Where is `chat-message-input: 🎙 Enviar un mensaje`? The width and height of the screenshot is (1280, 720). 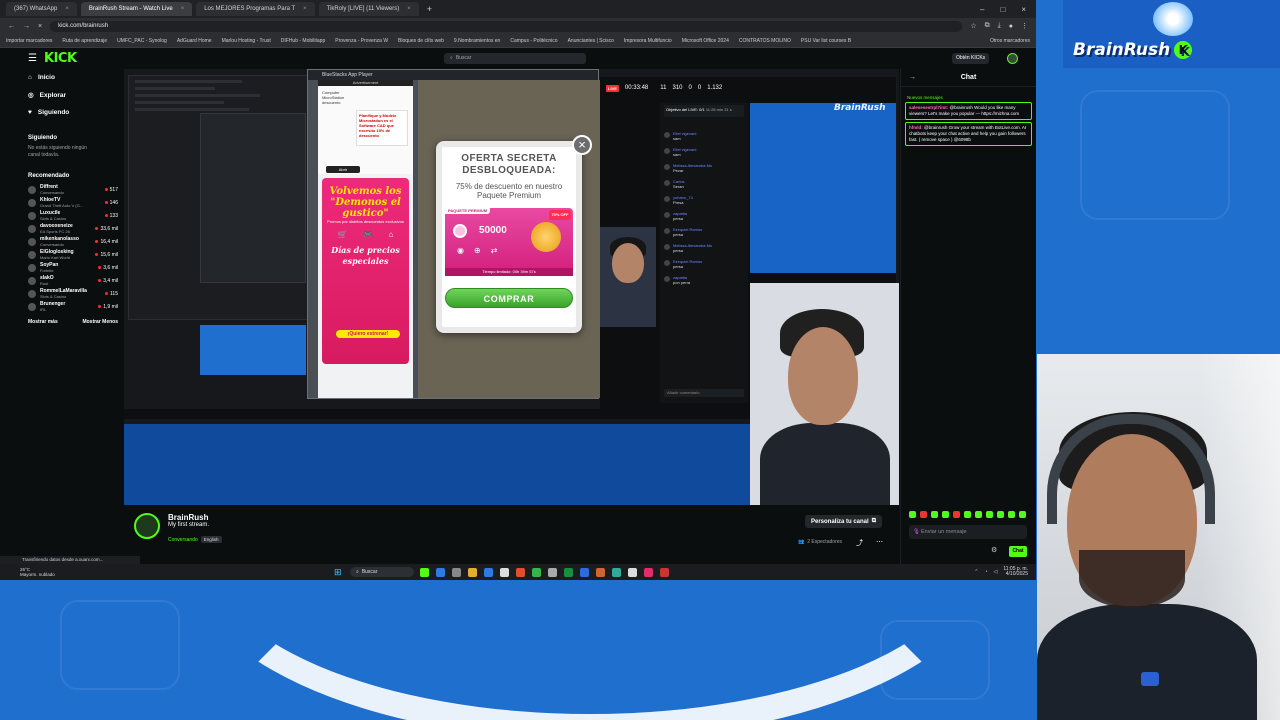
chat-message-input: 🎙 Enviar un mensaje is located at coordinates (968, 532).